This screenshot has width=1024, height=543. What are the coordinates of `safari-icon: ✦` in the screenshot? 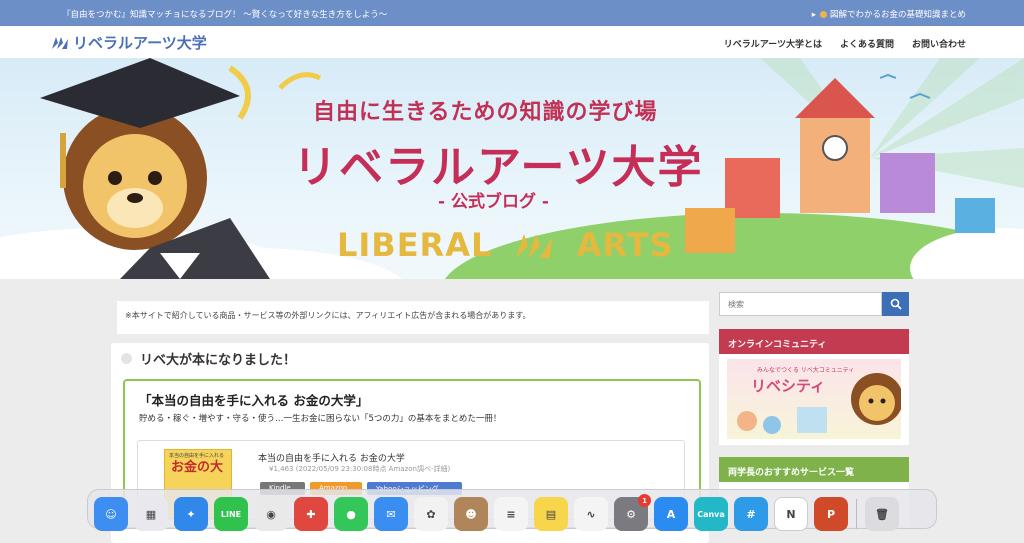 It's located at (191, 514).